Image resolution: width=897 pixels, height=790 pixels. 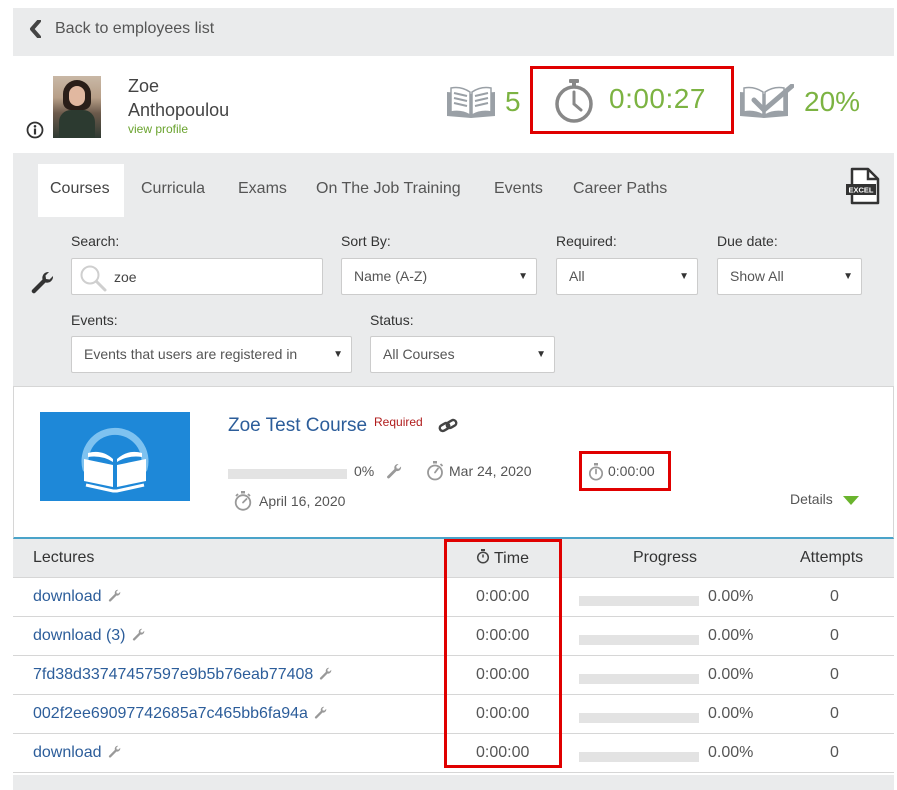 What do you see at coordinates (453, 32) in the screenshot?
I see `back-bar: Back to employees list` at bounding box center [453, 32].